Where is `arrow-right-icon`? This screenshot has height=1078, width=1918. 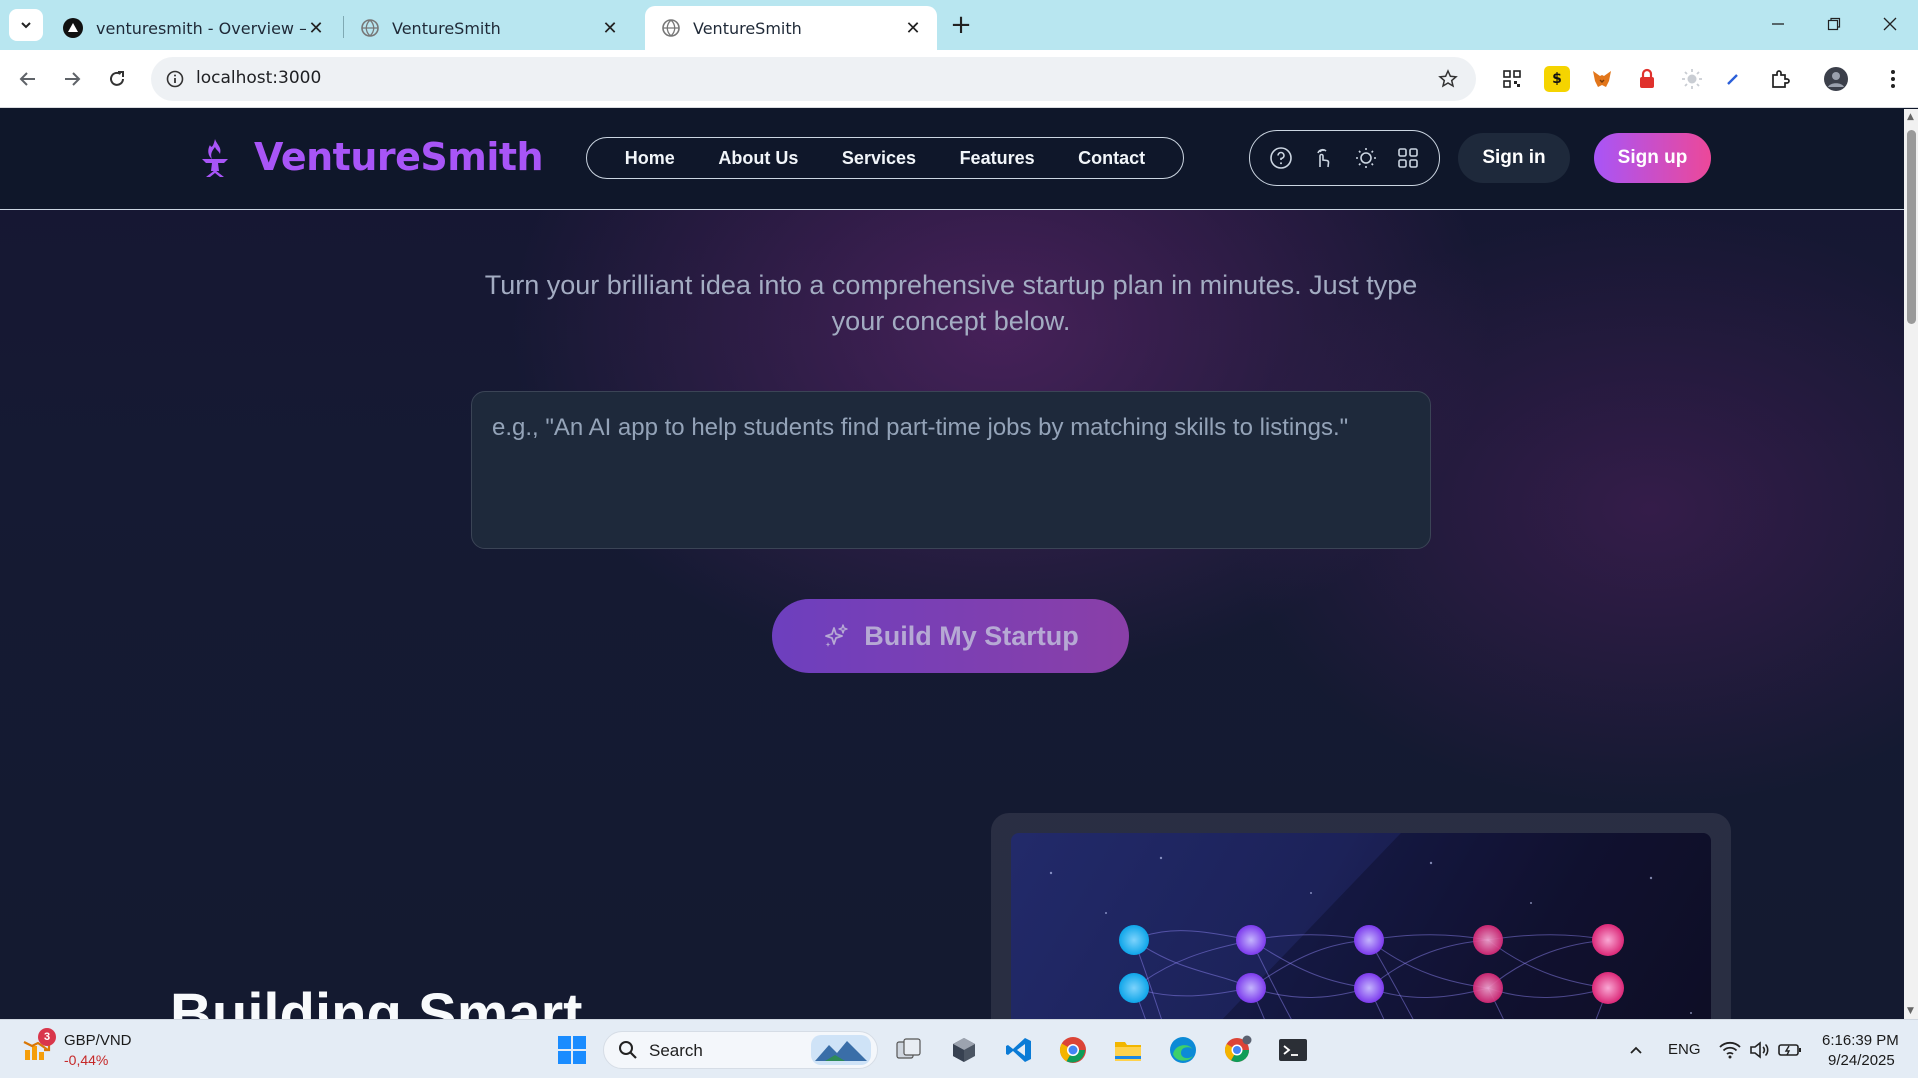
arrow-right-icon is located at coordinates (73, 79).